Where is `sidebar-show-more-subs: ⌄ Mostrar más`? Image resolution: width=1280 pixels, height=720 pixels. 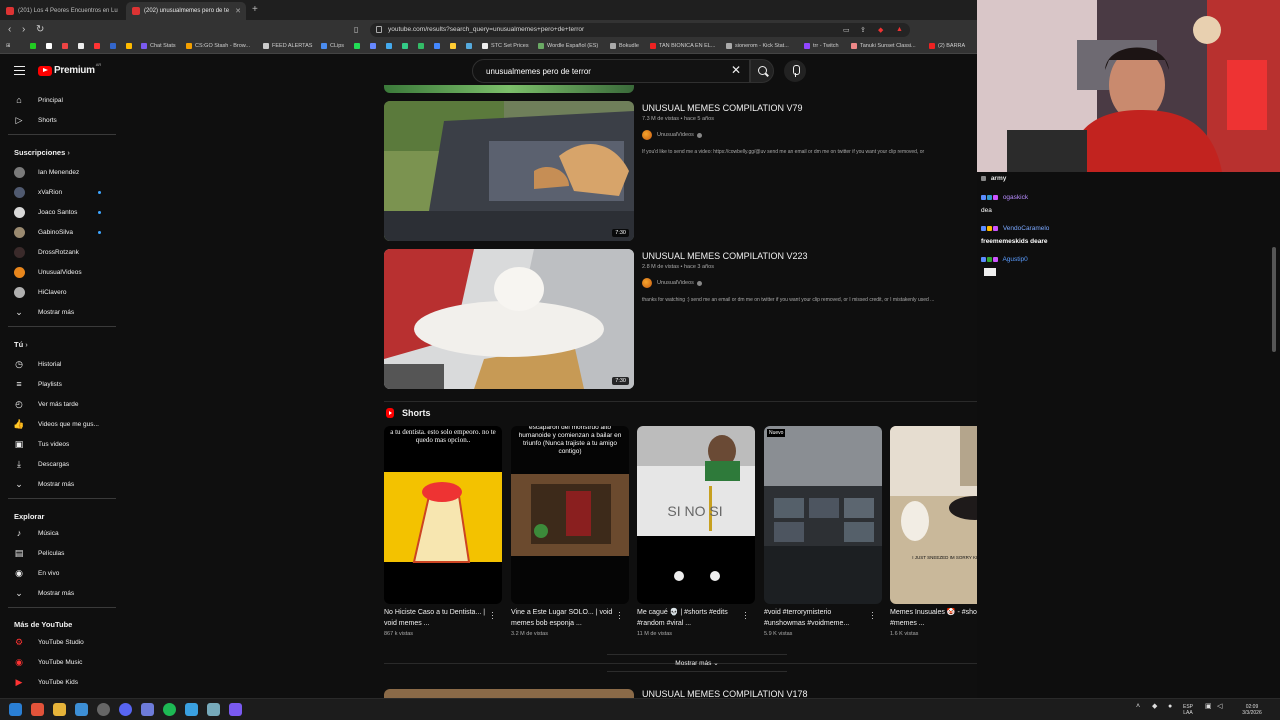
sidebar-show-more-subs: ⌄ Mostrar más is located at coordinates (59, 312).